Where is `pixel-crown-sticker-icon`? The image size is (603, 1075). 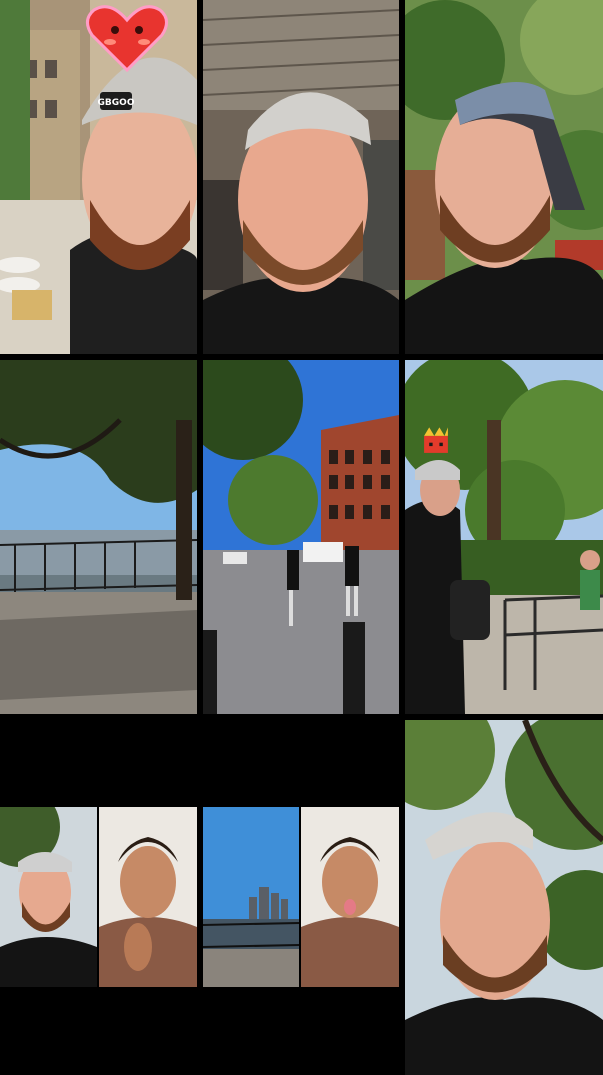
pixel-crown-sticker-icon is located at coordinates (436, 440).